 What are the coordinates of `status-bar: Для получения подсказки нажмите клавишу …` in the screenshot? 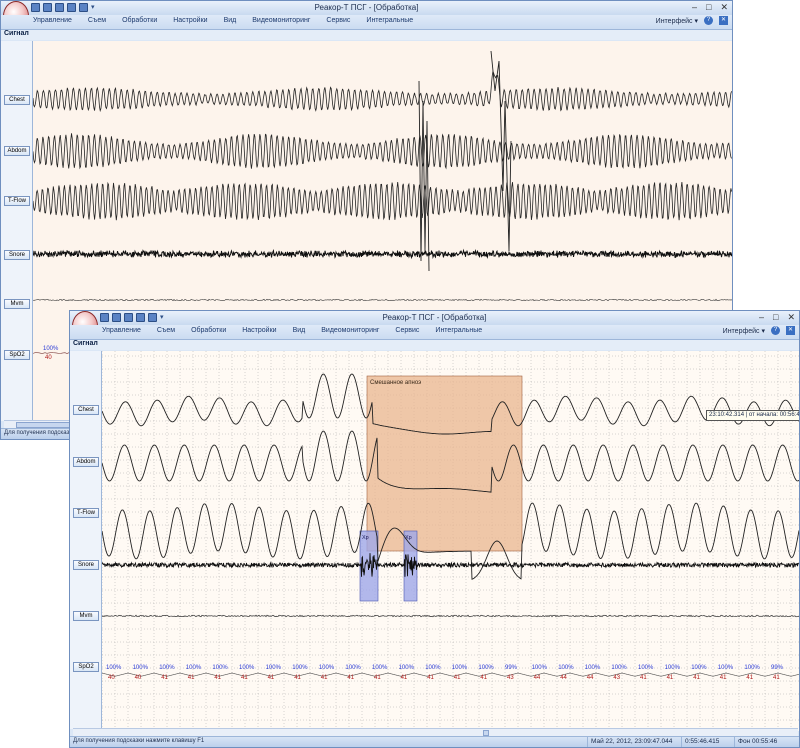 It's located at (434, 741).